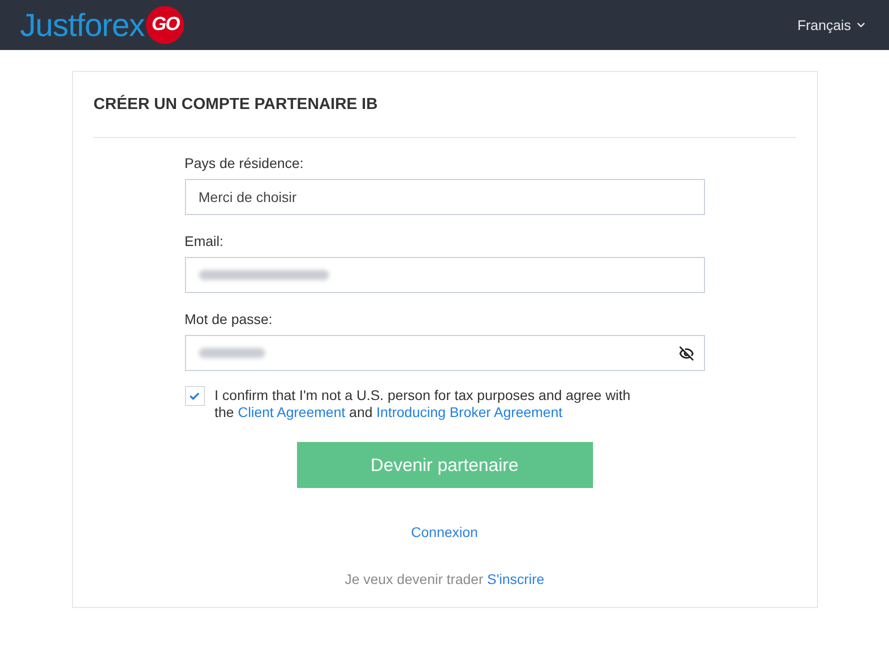  I want to click on language-dropdown: Français, so click(832, 25).